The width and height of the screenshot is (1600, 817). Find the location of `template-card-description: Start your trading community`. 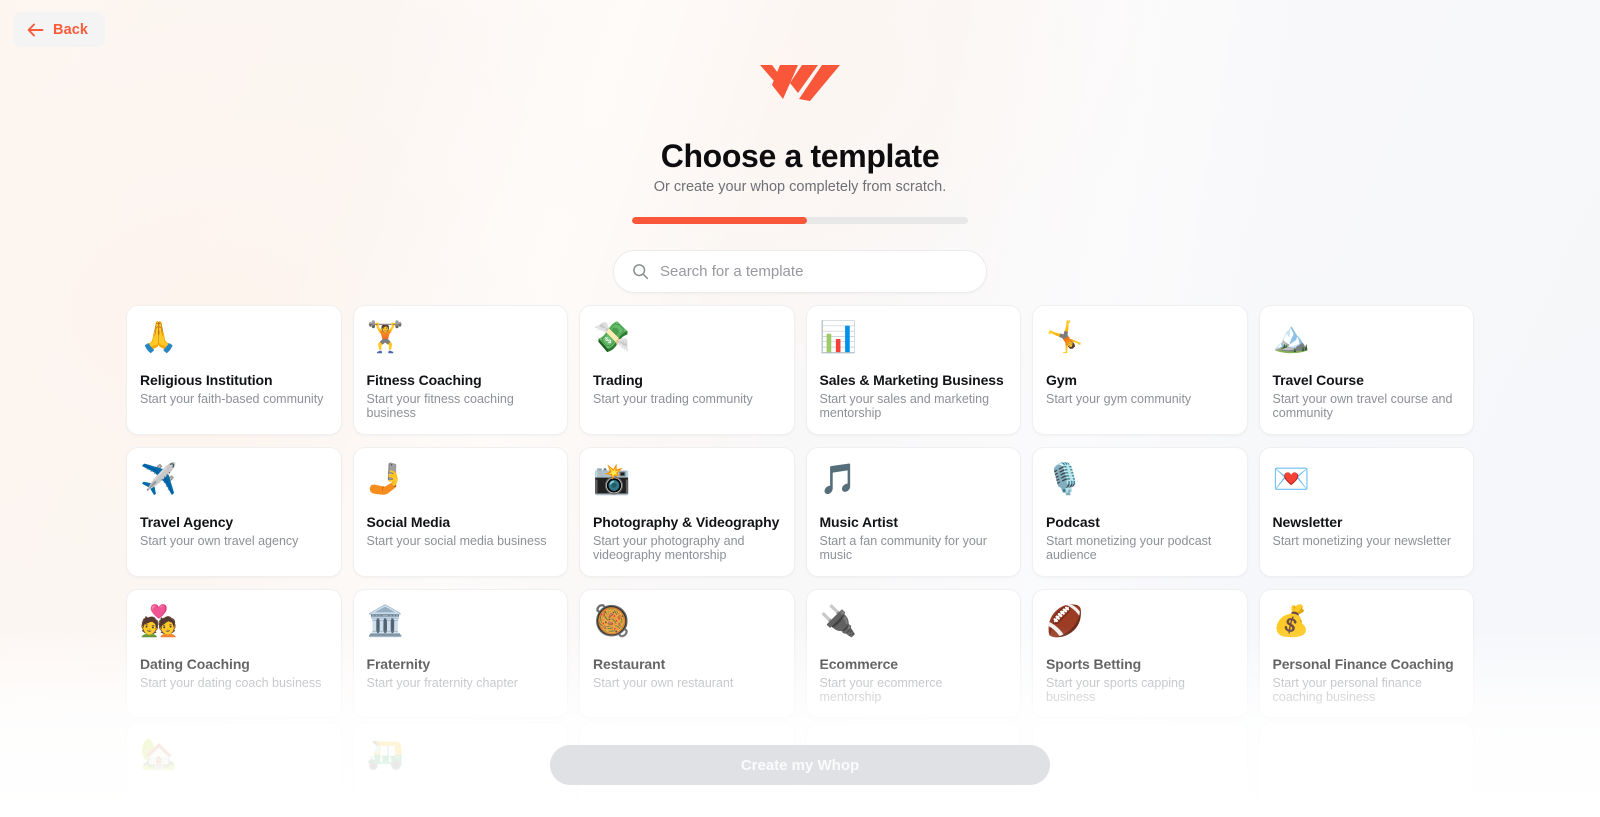

template-card-description: Start your trading community is located at coordinates (673, 399).